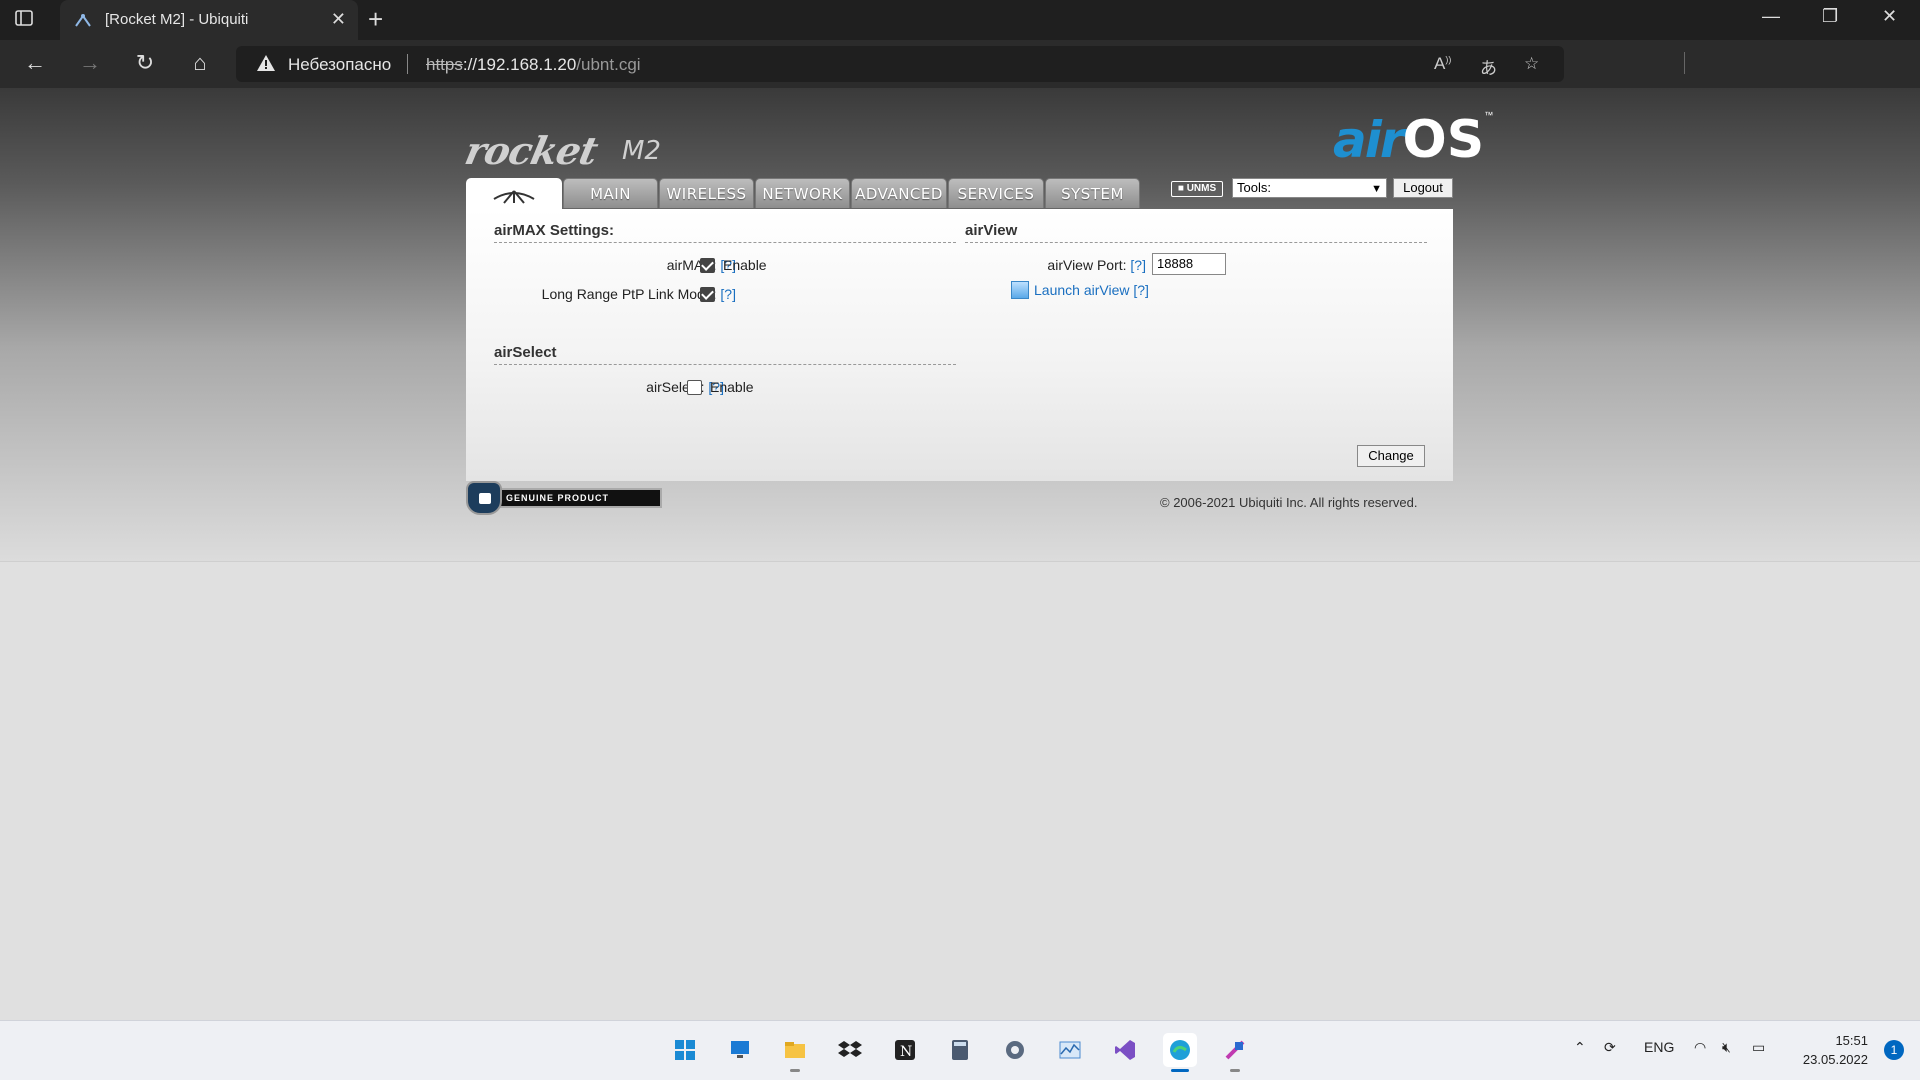 The image size is (1920, 1080). Describe the element at coordinates (732, 387) in the screenshot. I see `airselect-enable-label: Enable` at that location.